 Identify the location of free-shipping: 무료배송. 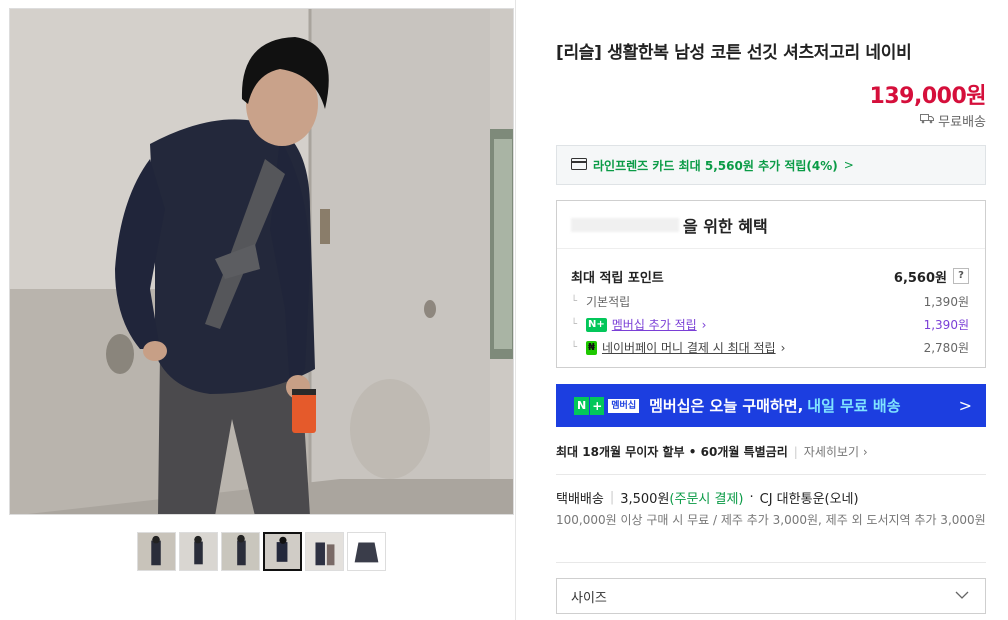
(953, 120).